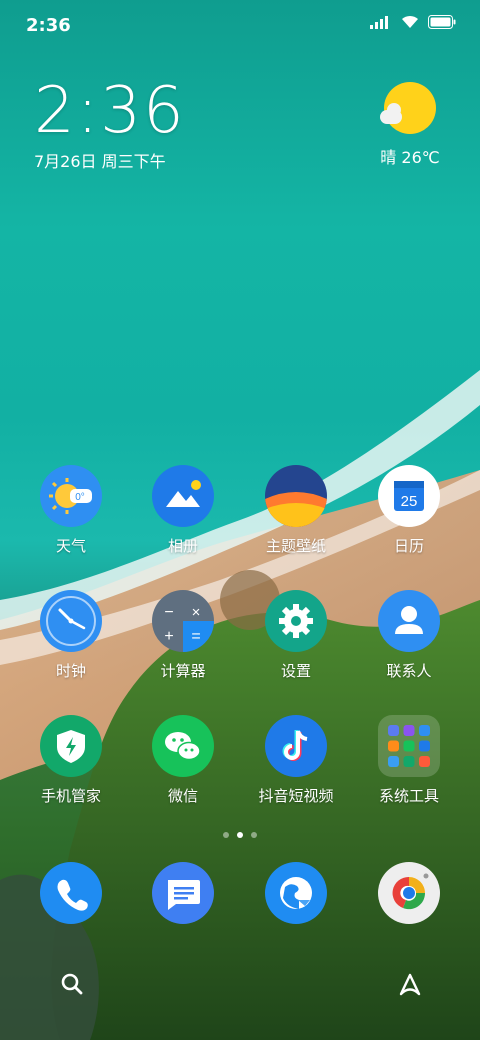 The image size is (480, 1040). I want to click on app-weather: 0° 天气, so click(71, 510).